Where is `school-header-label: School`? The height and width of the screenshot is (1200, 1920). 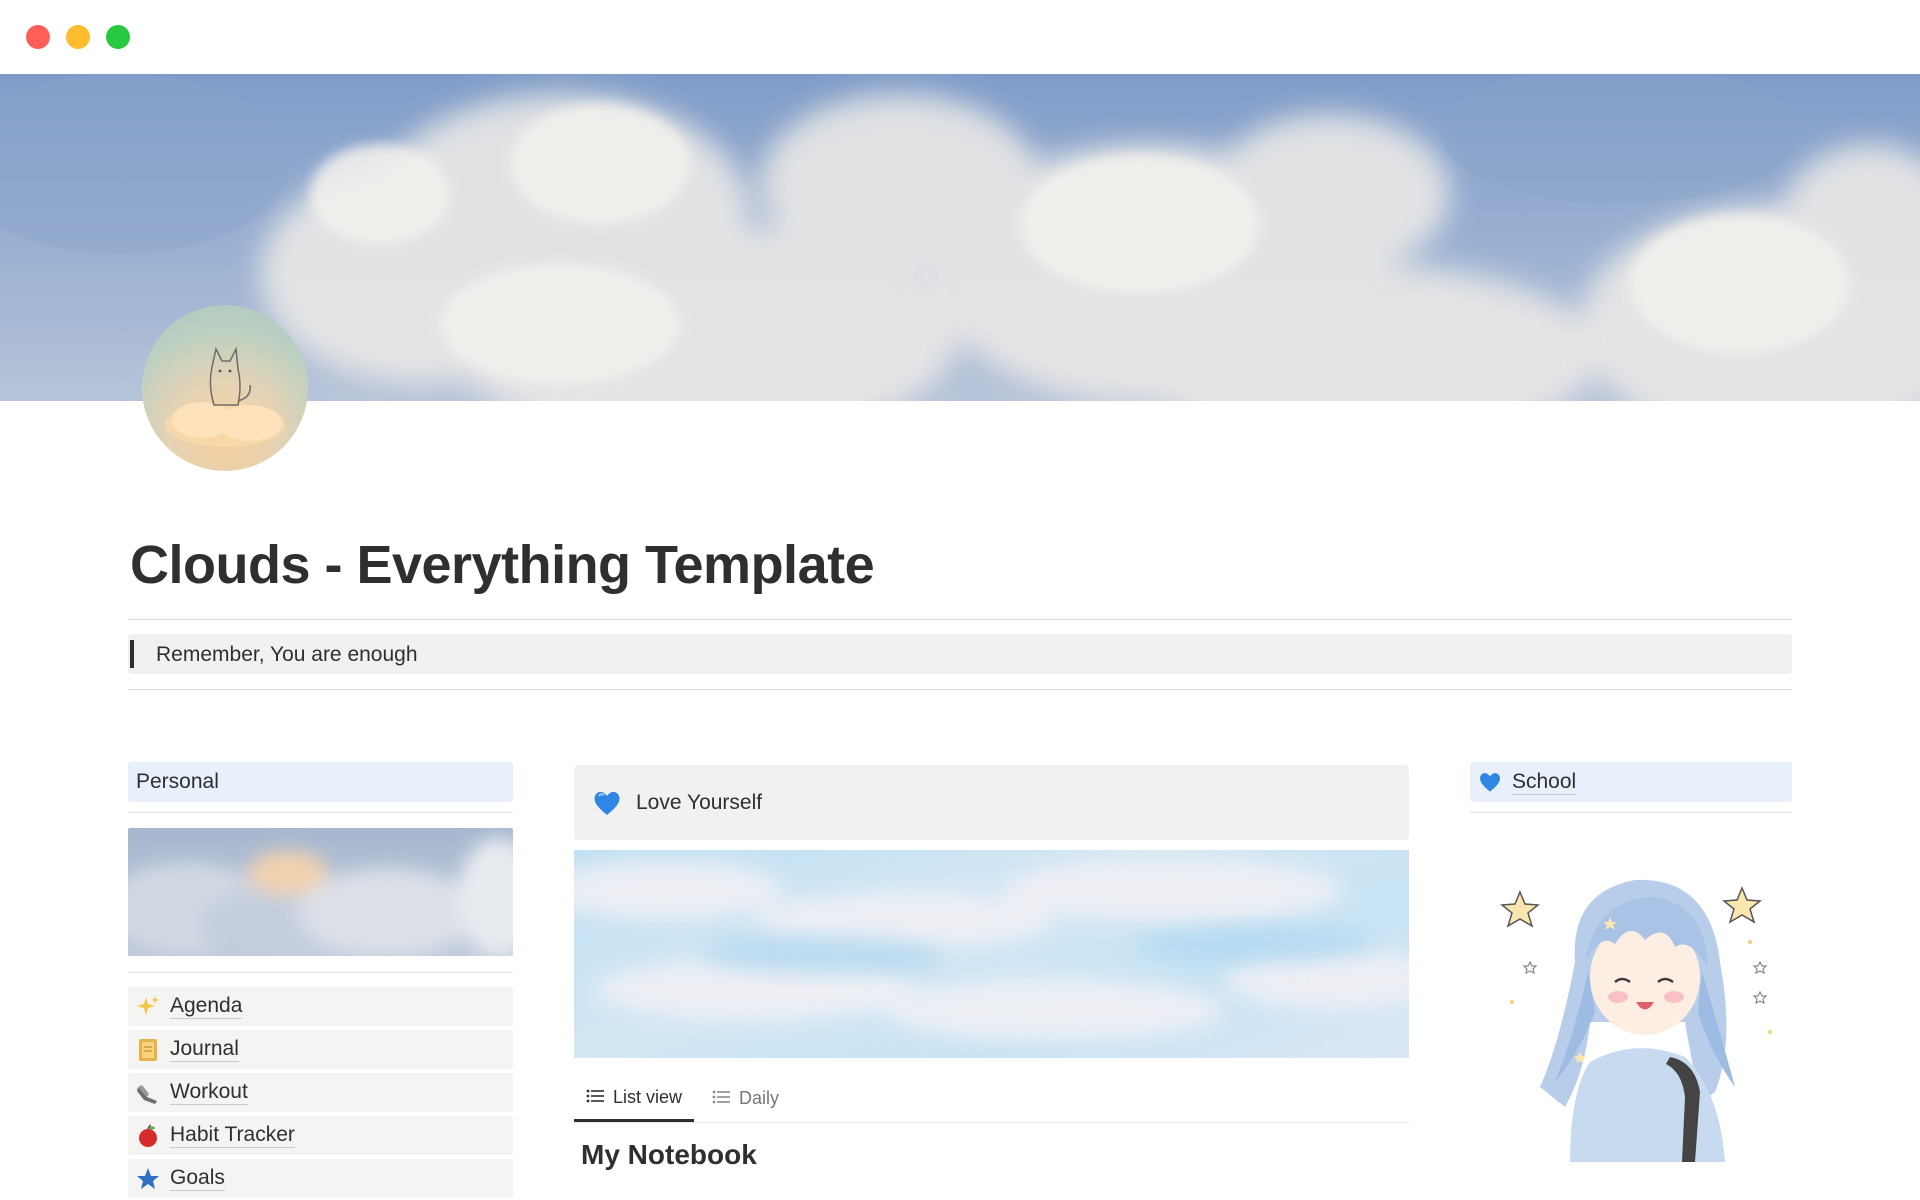 school-header-label: School is located at coordinates (1544, 782).